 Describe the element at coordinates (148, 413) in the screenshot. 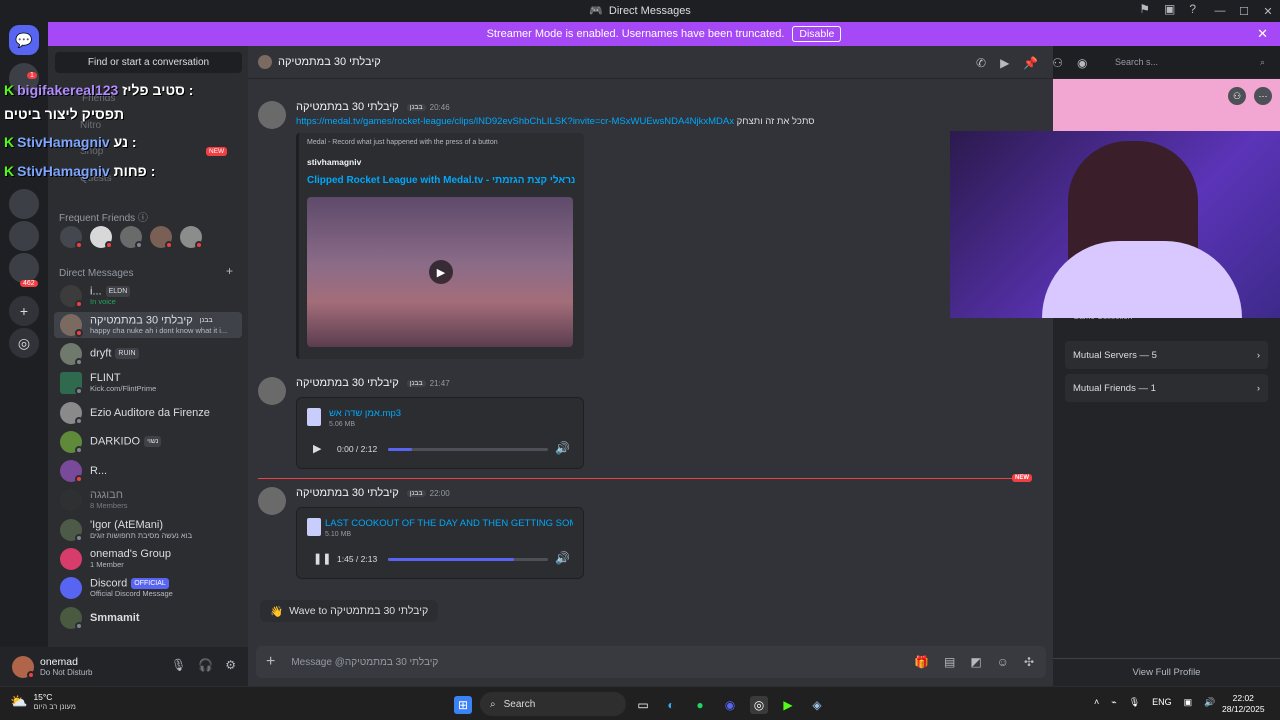

I see `dm-item: Ezio Auditore da Firenze` at that location.